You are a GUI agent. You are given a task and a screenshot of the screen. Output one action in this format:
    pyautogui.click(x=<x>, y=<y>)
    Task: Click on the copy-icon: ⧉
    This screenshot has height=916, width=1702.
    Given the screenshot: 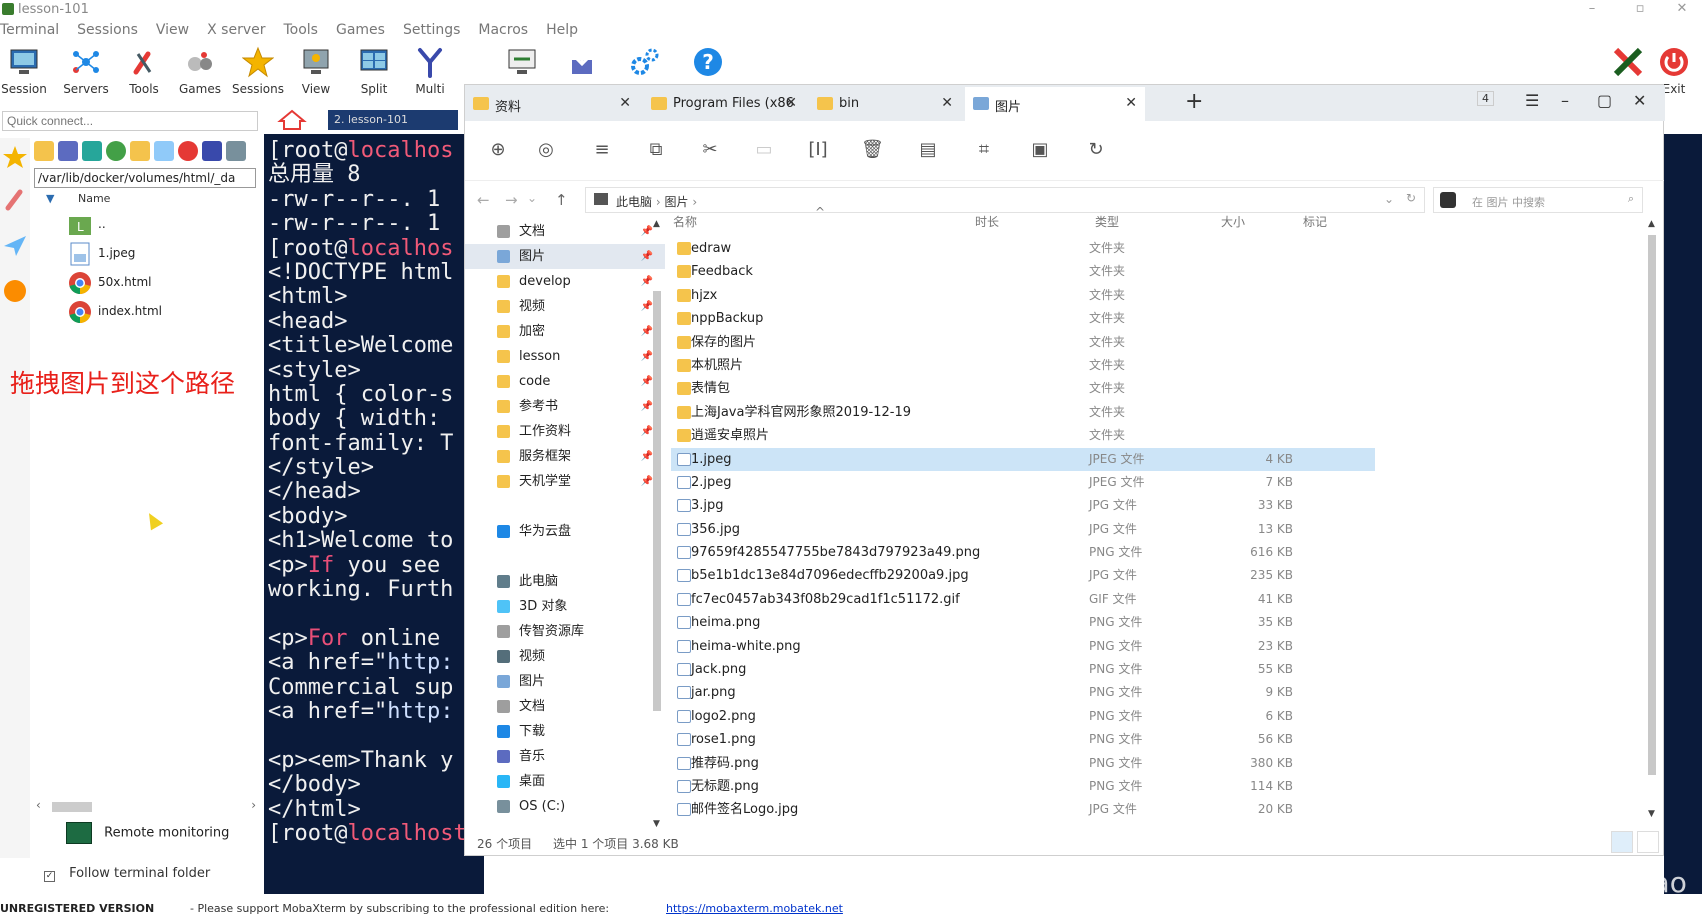 What is the action you would take?
    pyautogui.click(x=656, y=150)
    